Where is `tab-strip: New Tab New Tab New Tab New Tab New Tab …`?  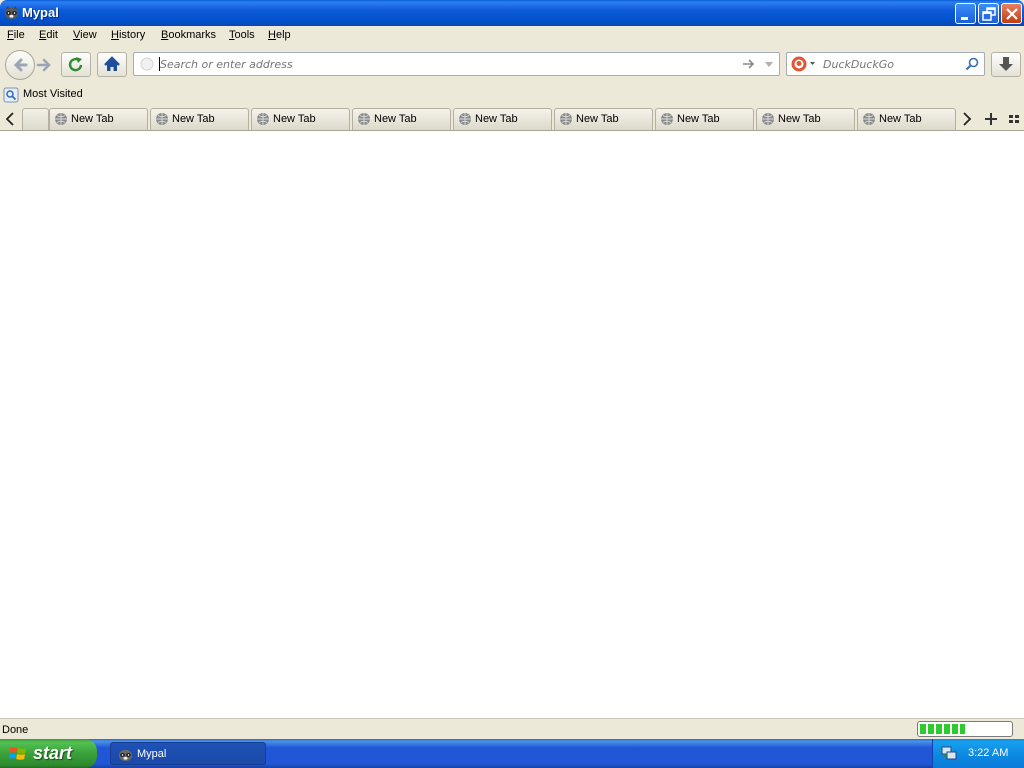
tab-strip: New Tab New Tab New Tab New Tab New Tab … is located at coordinates (512, 118).